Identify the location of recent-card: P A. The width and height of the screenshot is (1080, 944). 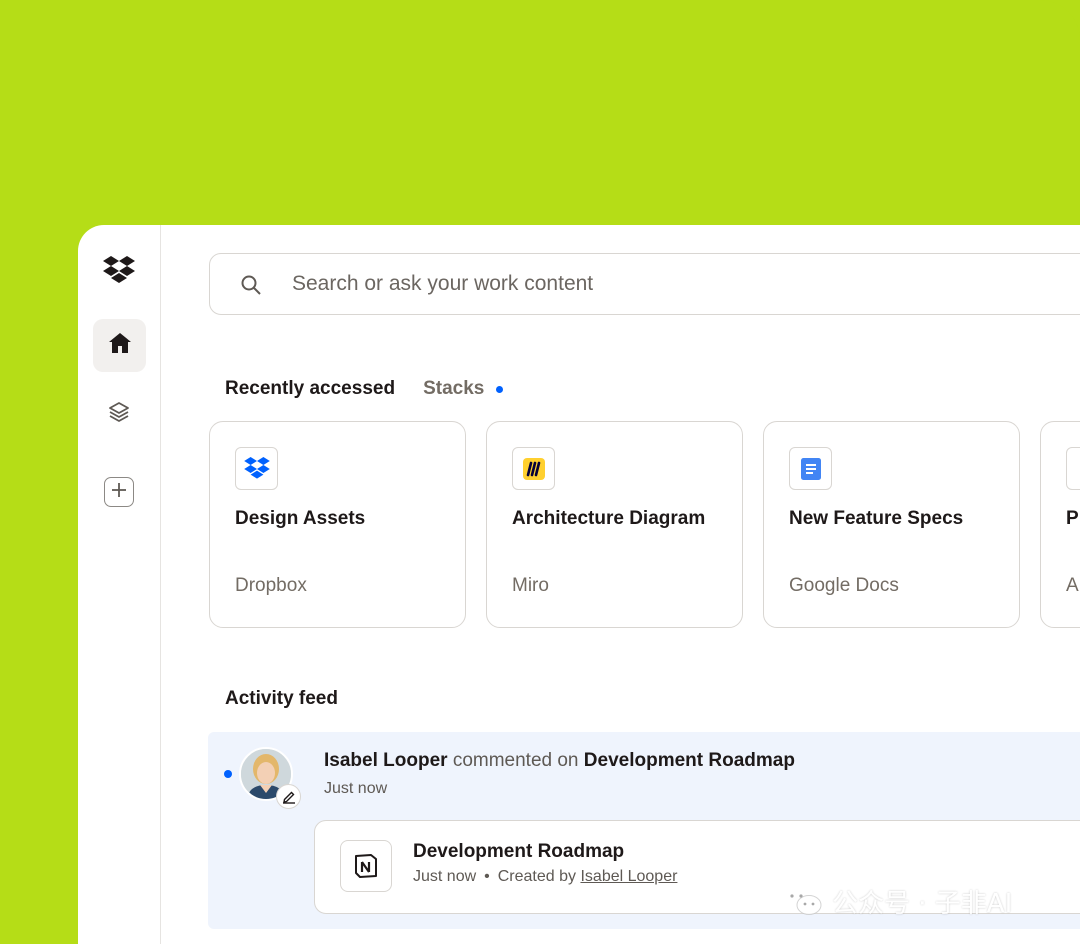
(1060, 524).